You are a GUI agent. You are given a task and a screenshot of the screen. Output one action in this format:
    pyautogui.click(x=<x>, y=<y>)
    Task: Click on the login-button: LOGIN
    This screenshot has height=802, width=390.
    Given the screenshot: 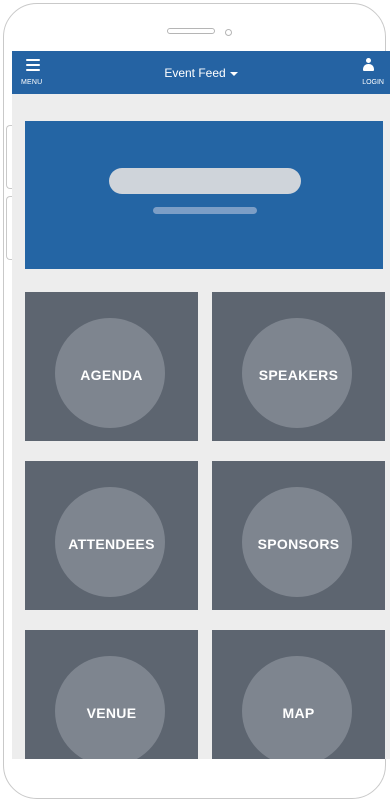 What is the action you would take?
    pyautogui.click(x=367, y=73)
    